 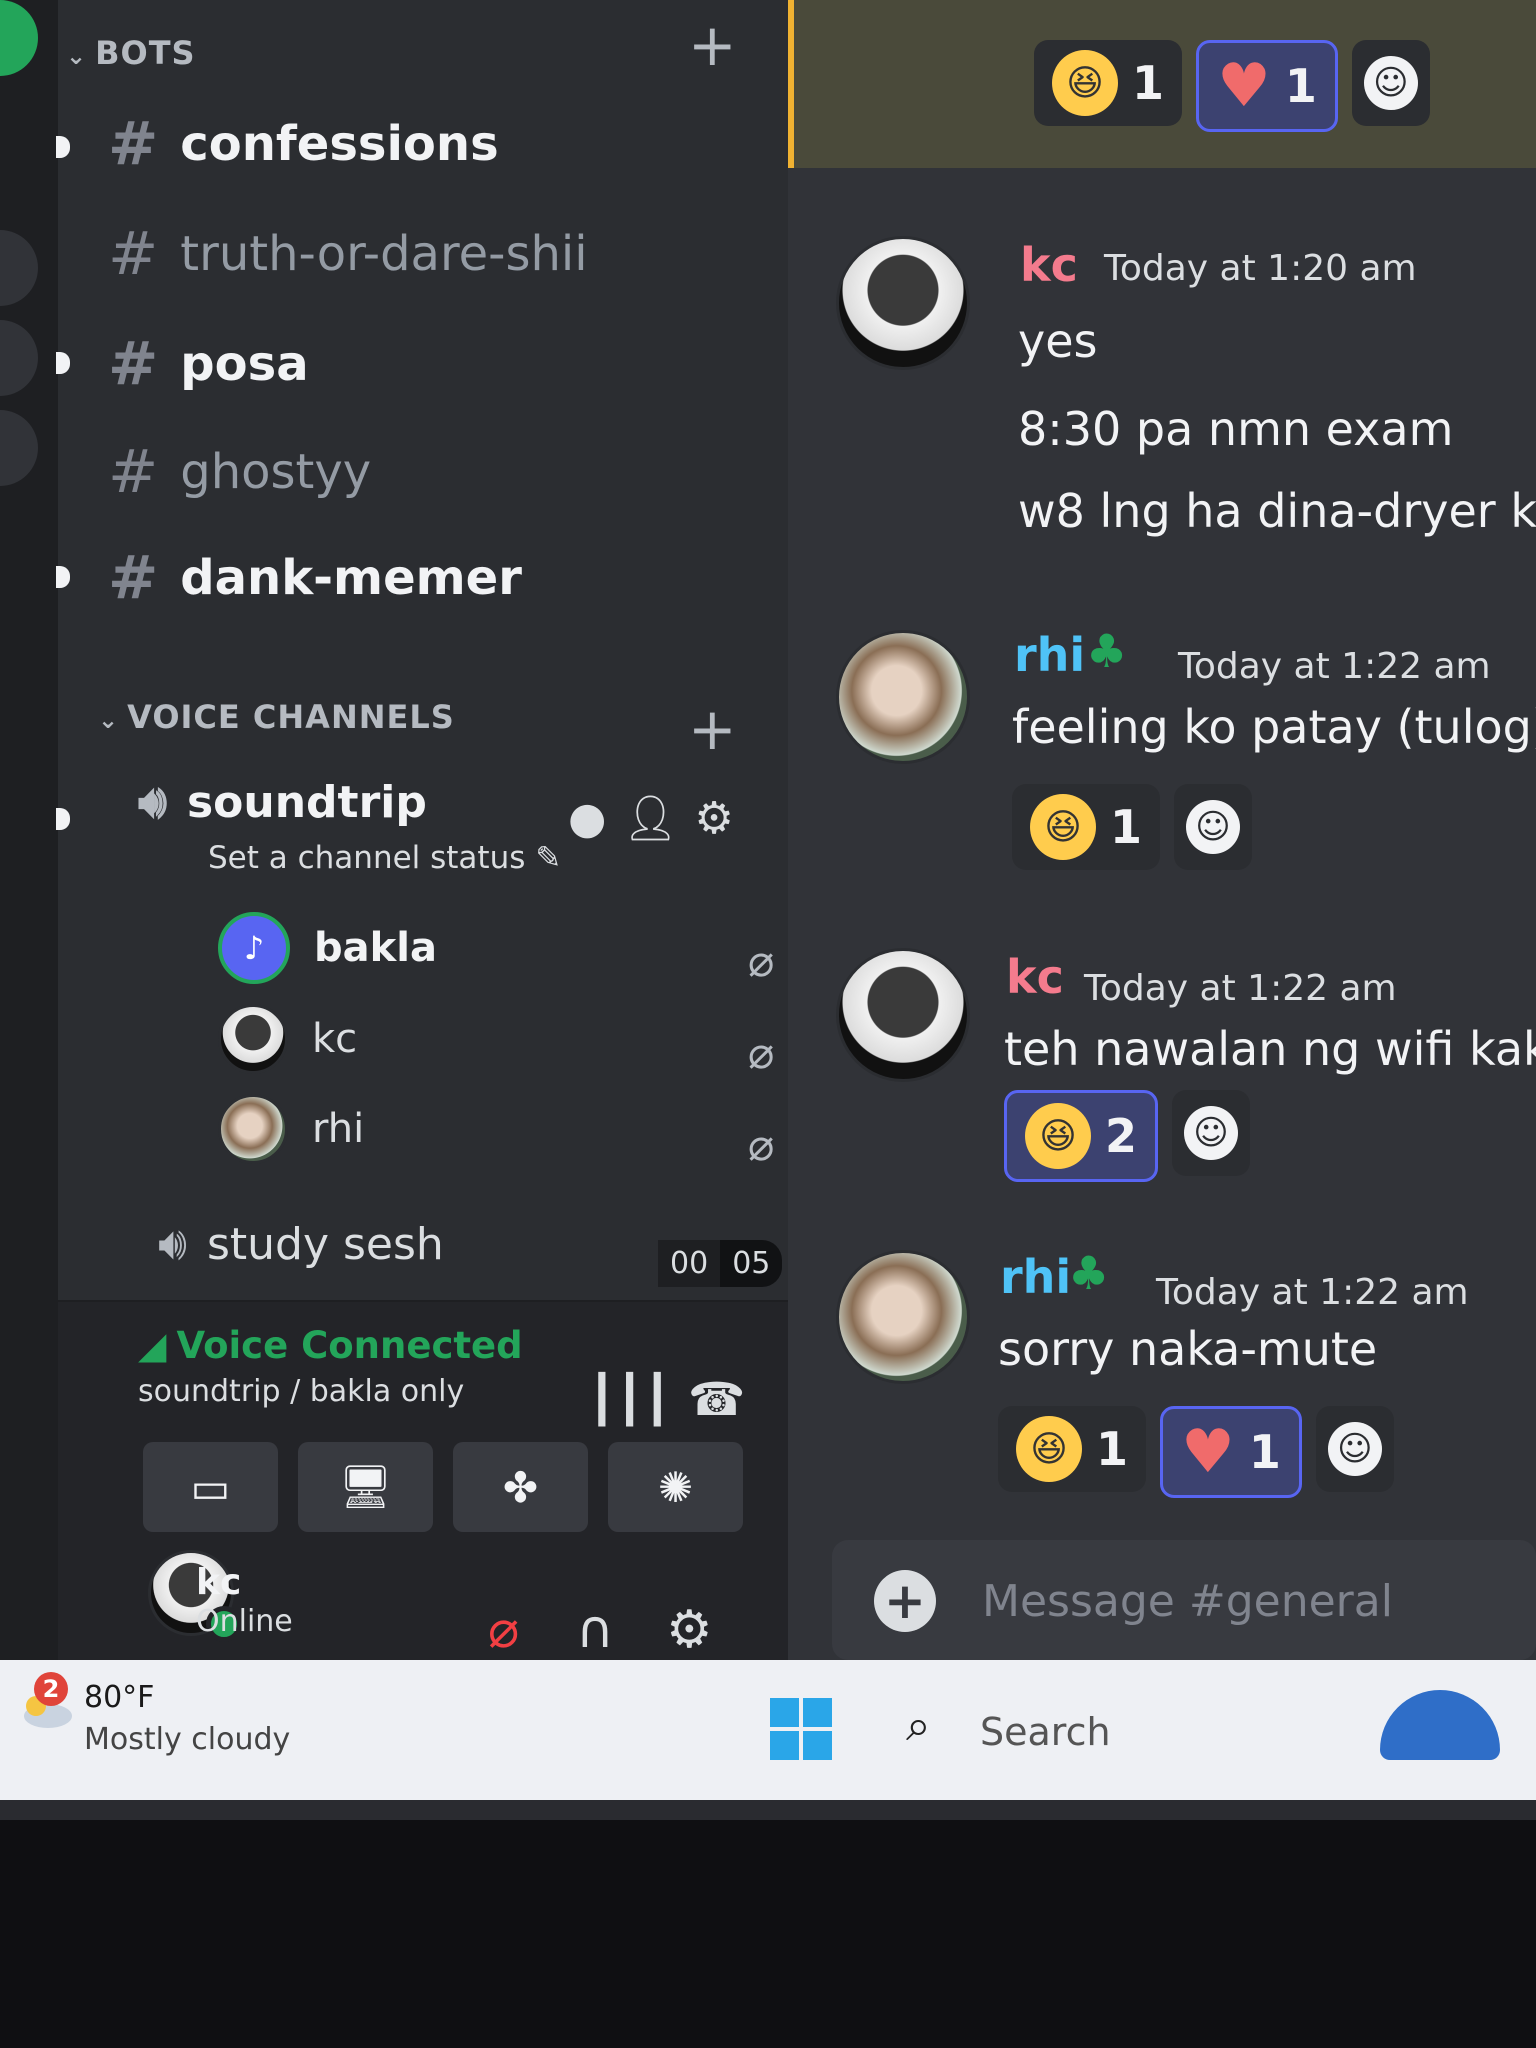 I want to click on windows-start-icon, so click(x=801, y=1729).